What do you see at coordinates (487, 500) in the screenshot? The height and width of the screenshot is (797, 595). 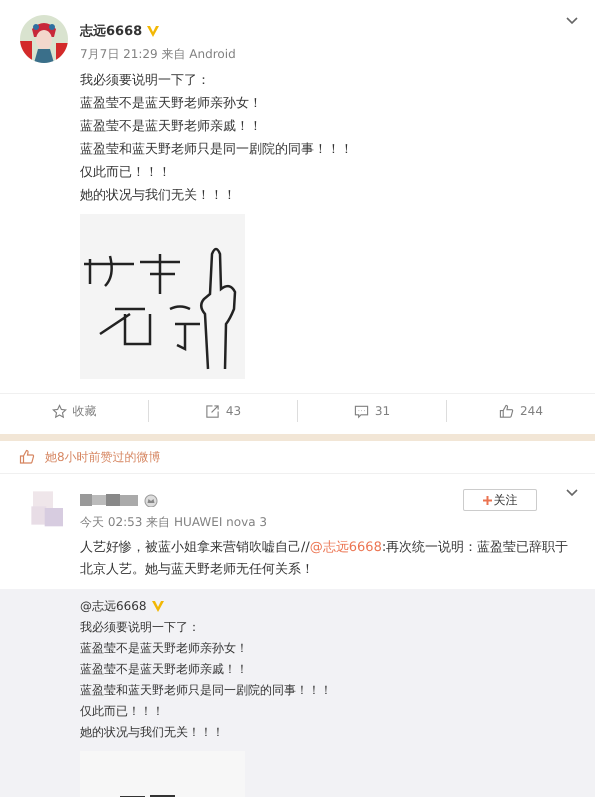 I see `plus-icon` at bounding box center [487, 500].